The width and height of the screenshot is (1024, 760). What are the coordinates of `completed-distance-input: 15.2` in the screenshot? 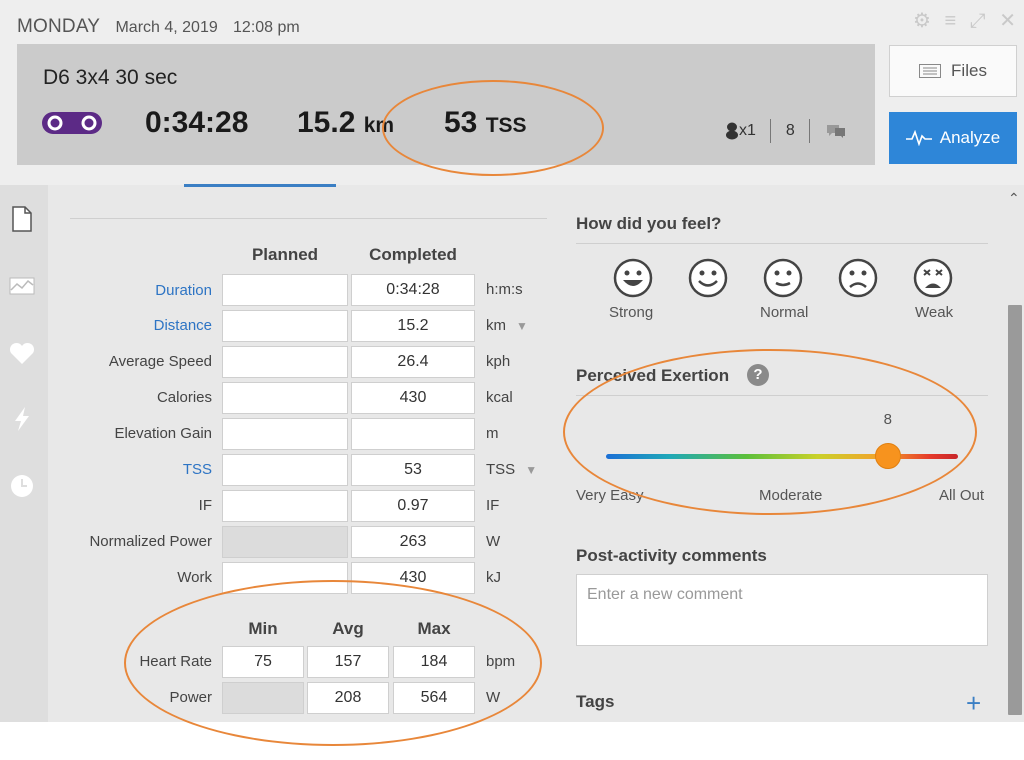 It's located at (413, 326).